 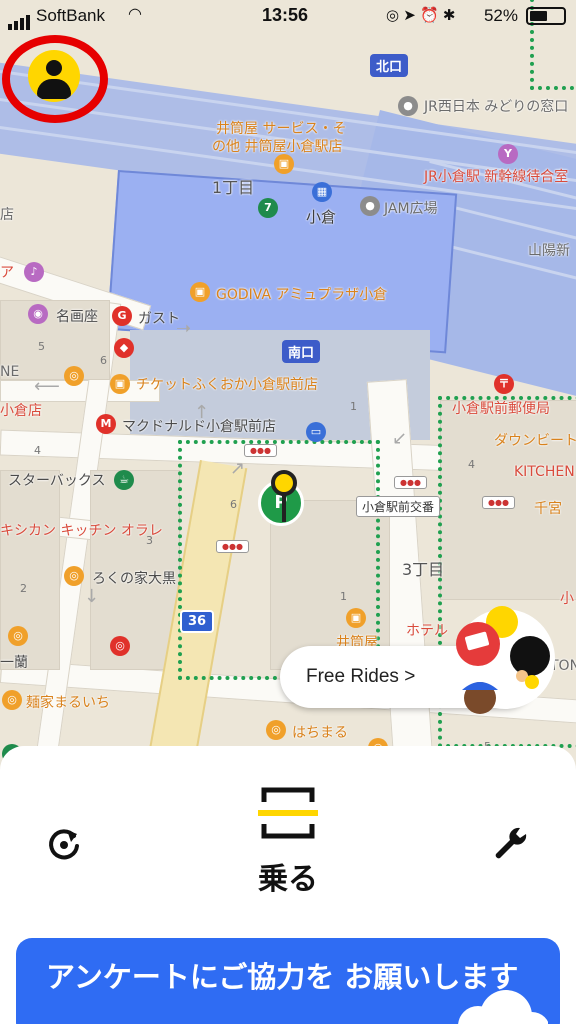 What do you see at coordinates (510, 844) in the screenshot?
I see `wrench-icon` at bounding box center [510, 844].